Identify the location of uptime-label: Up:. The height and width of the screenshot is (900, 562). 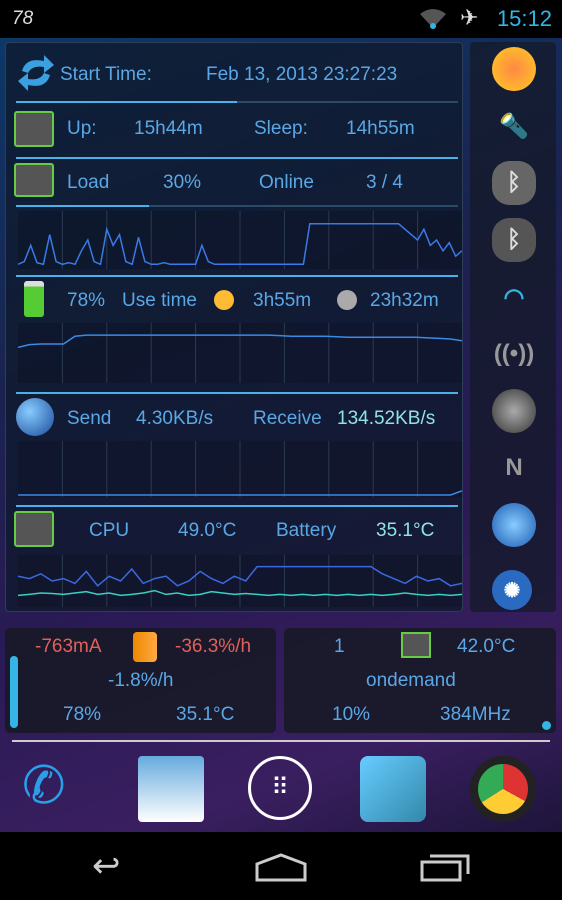
(82, 128).